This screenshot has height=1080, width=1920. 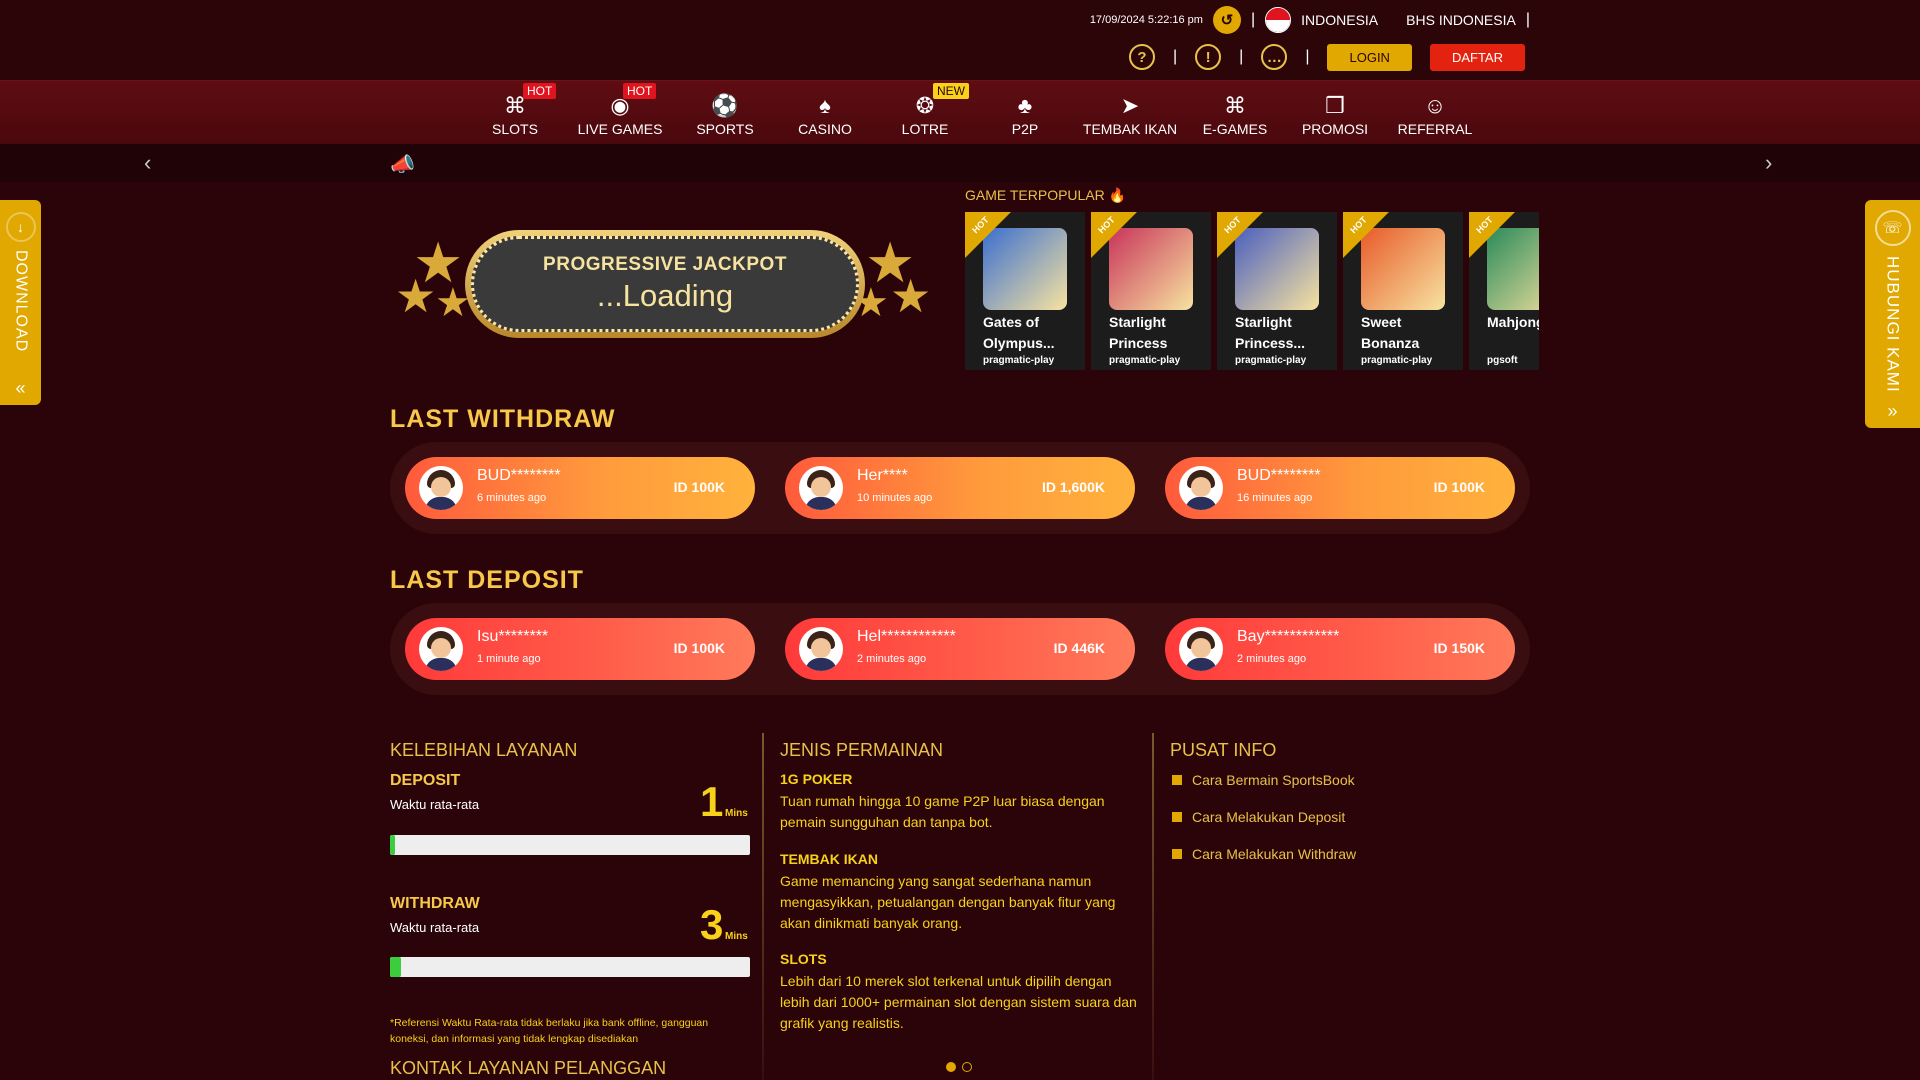 What do you see at coordinates (620, 113) in the screenshot?
I see `nav-item-live-games: ◉ LIVE GAMES HOT` at bounding box center [620, 113].